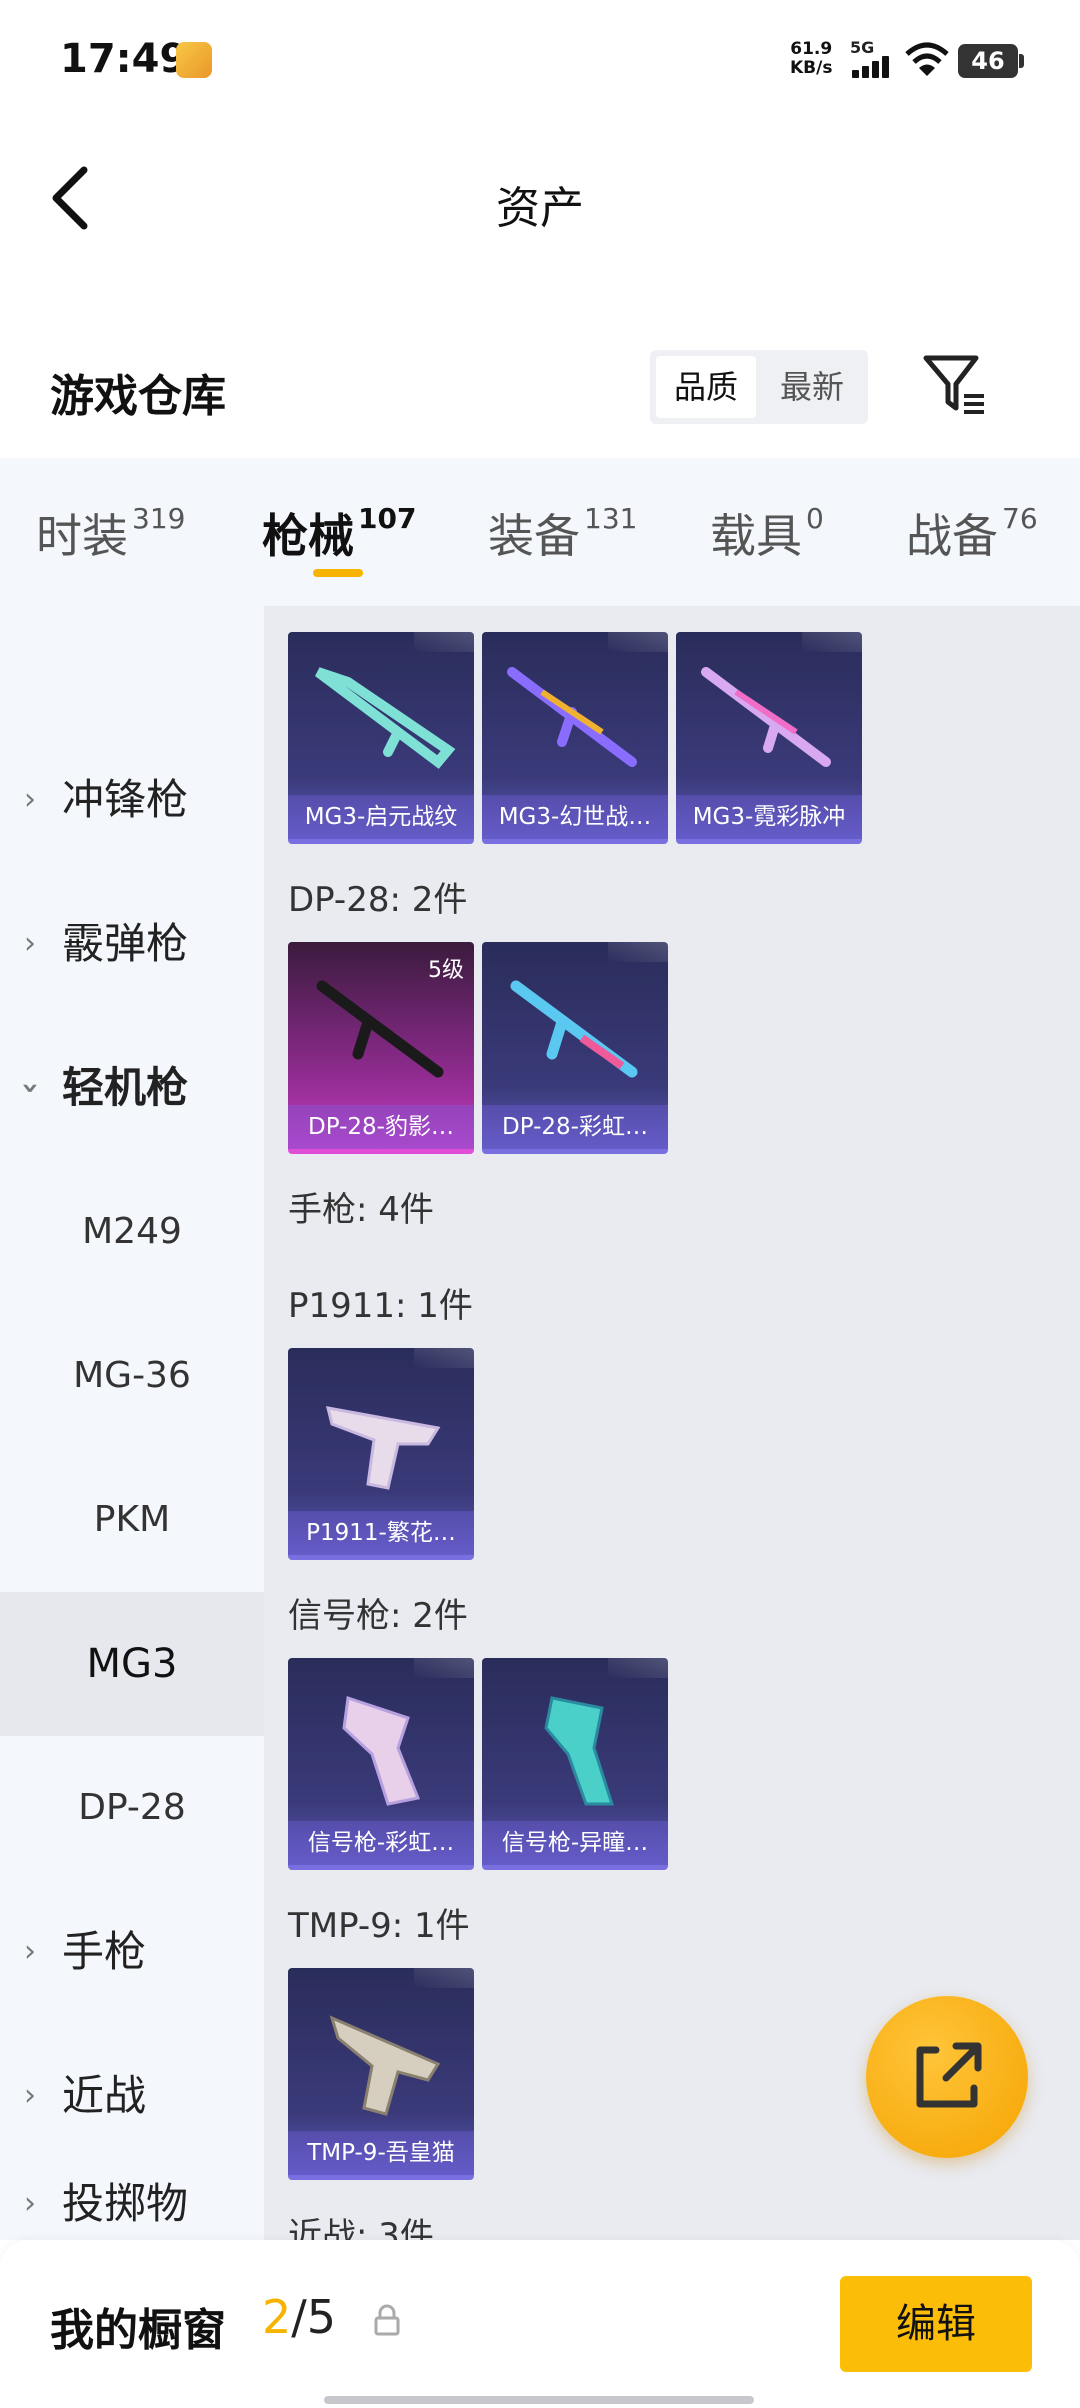 The width and height of the screenshot is (1080, 2408). Describe the element at coordinates (132, 1520) in the screenshot. I see `sidebar-subitem-pkm: PKM` at that location.